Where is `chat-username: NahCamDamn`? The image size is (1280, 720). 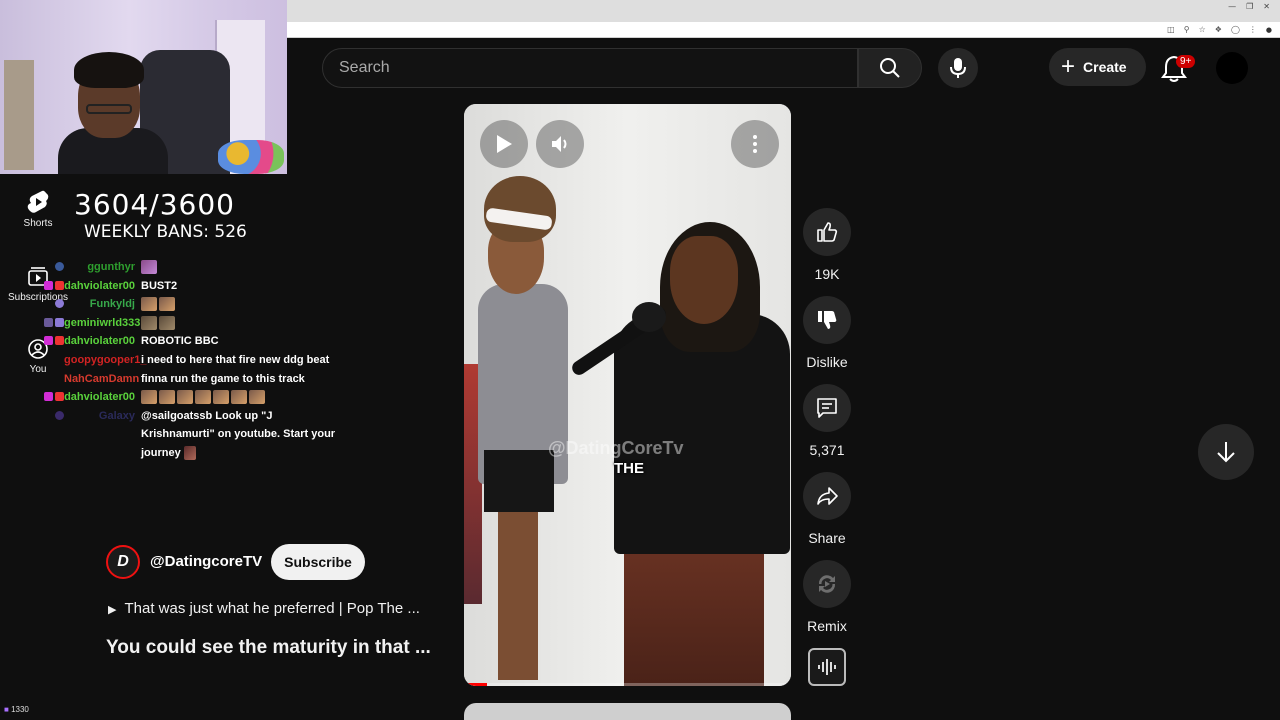
chat-username: NahCamDamn is located at coordinates (102, 378).